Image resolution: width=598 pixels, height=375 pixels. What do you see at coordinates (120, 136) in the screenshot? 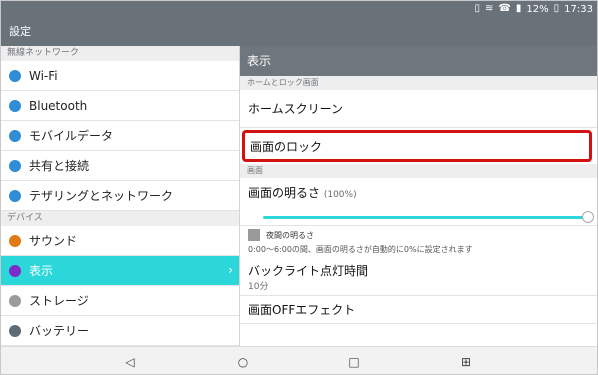
I see `sidebar-item-mobile-data: モバイルデータ` at bounding box center [120, 136].